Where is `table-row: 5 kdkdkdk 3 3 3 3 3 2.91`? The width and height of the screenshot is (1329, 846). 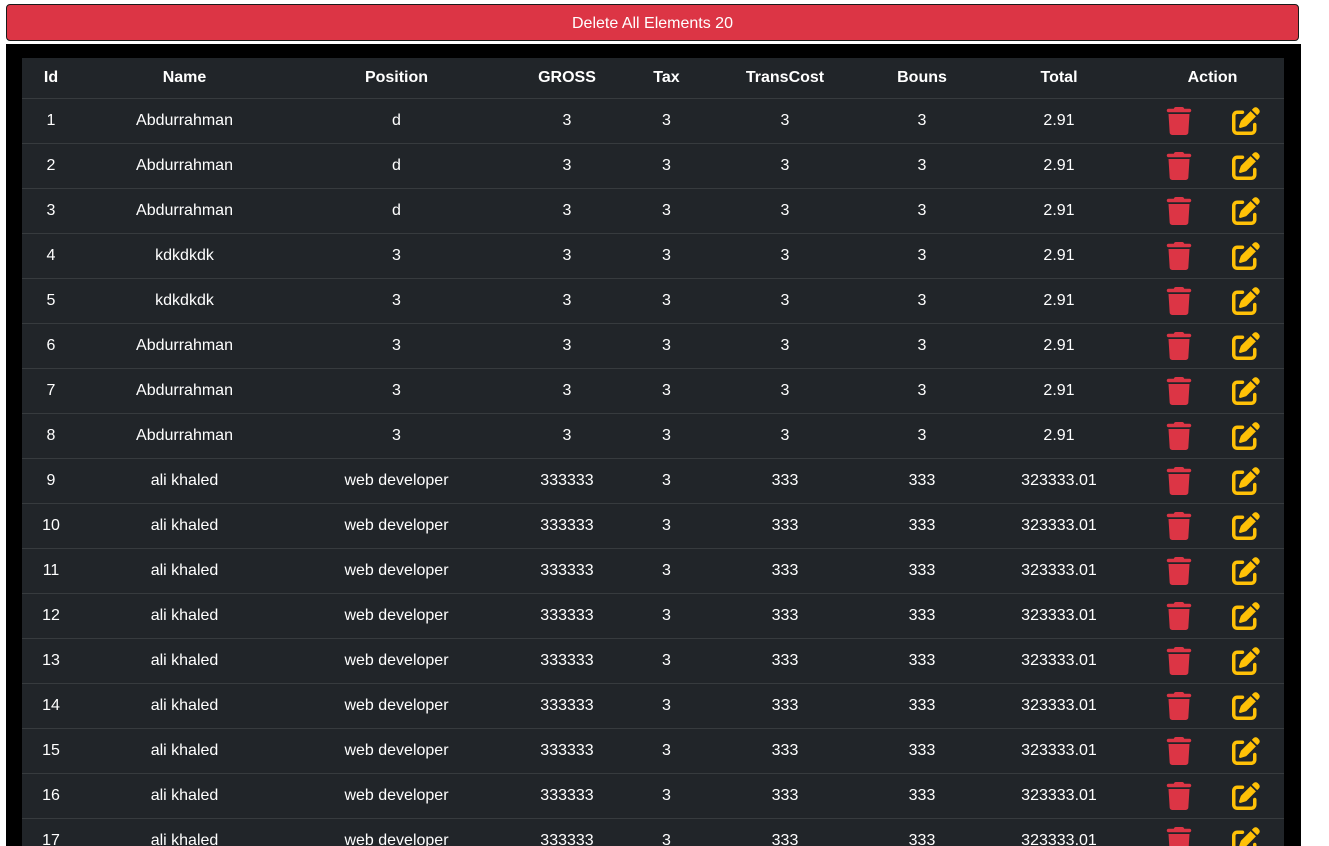 table-row: 5 kdkdkdk 3 3 3 3 3 2.91 is located at coordinates (653, 301).